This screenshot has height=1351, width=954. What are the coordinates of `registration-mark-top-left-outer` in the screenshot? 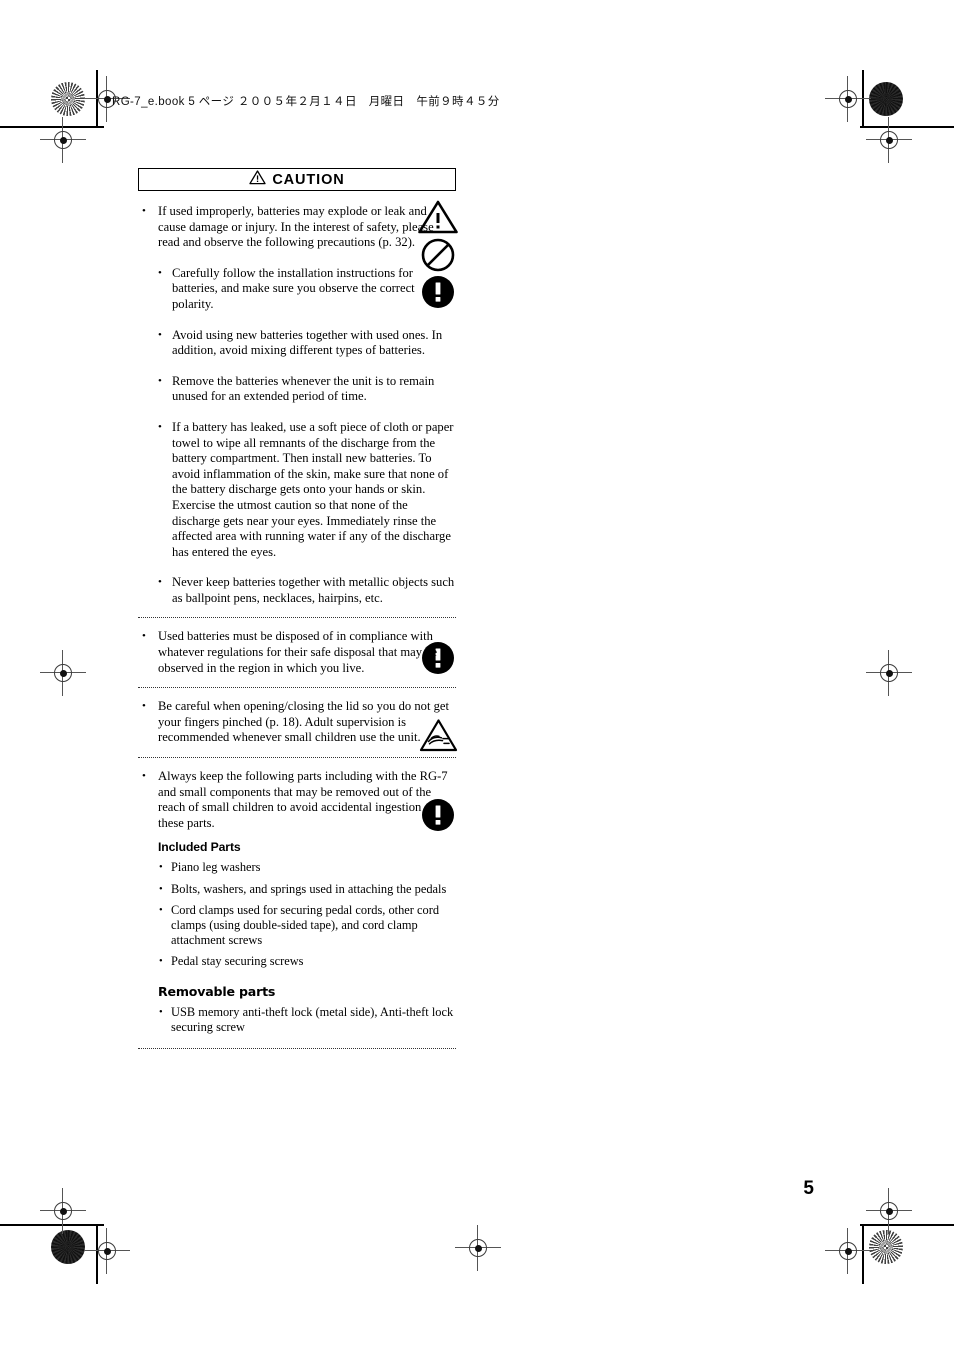 It's located at (63, 140).